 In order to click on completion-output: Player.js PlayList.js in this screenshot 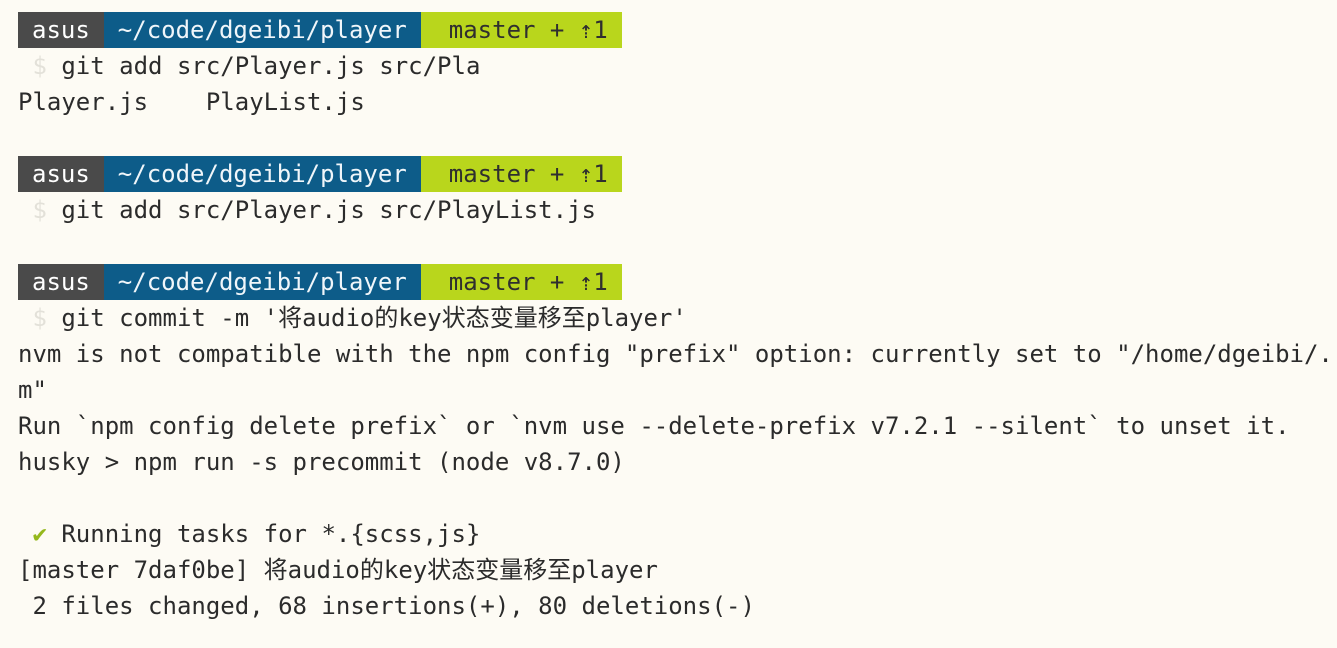, I will do `click(191, 102)`.